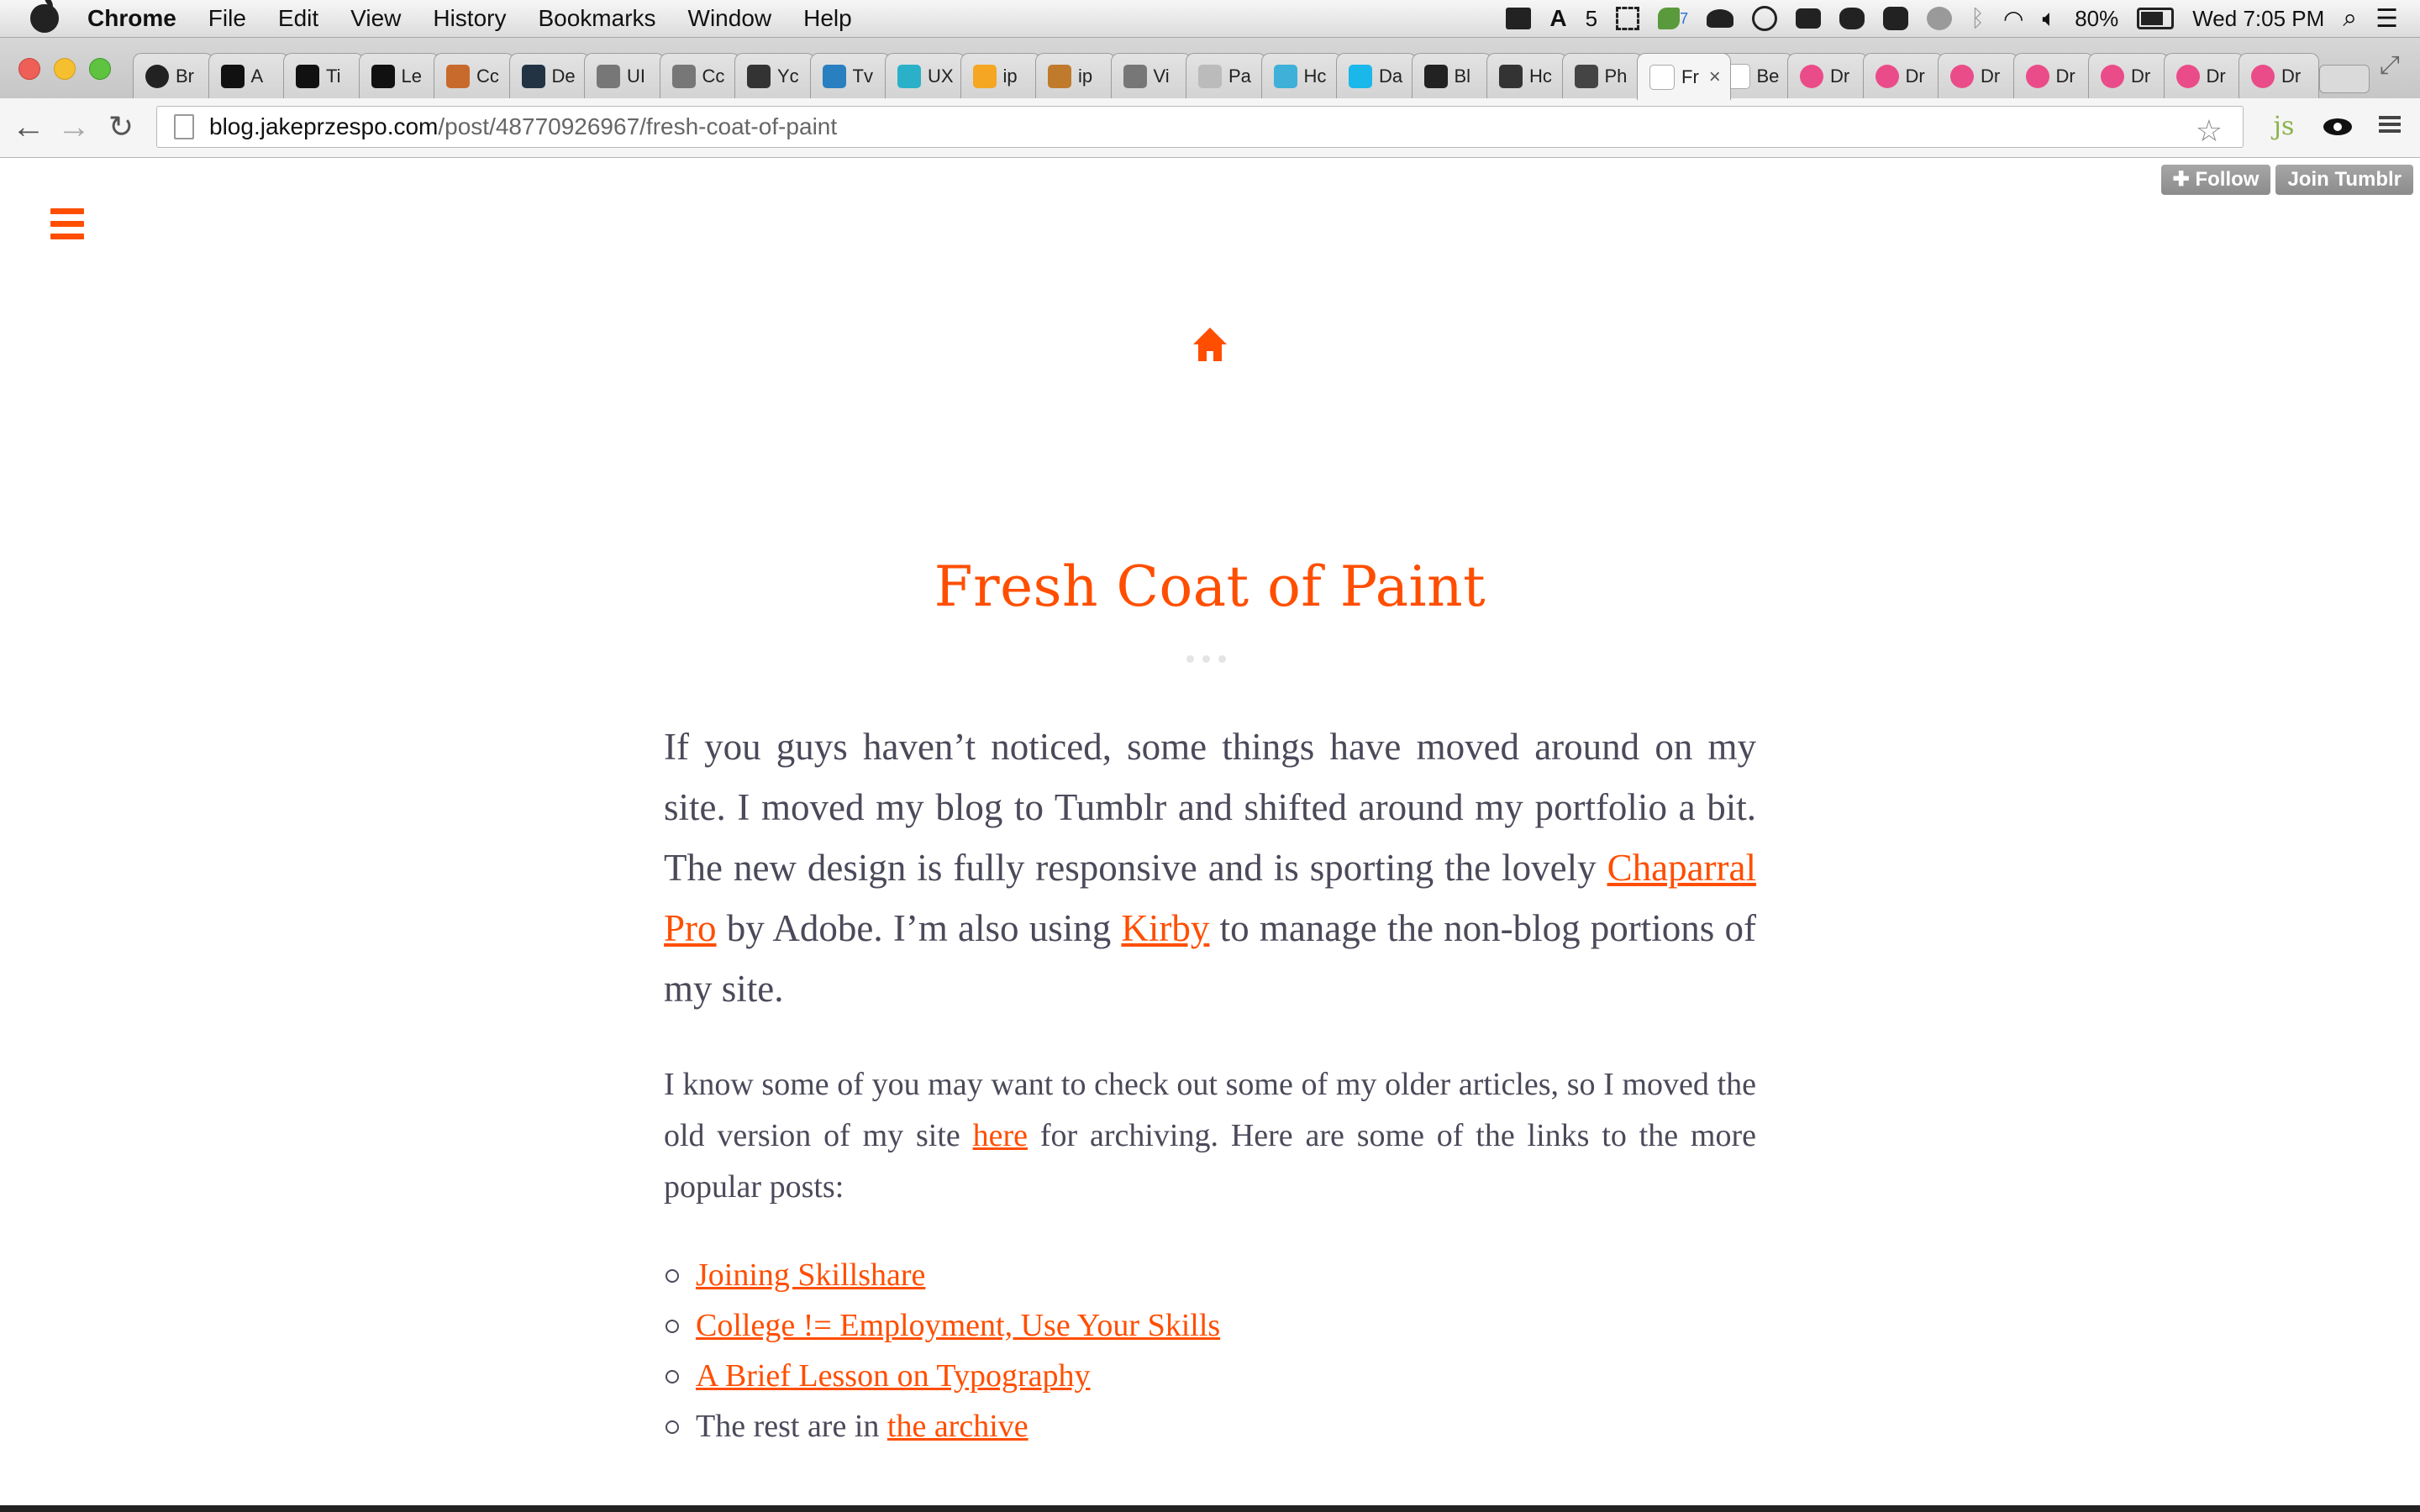 The height and width of the screenshot is (1512, 2420). What do you see at coordinates (65, 69) in the screenshot?
I see `minimize-window-button` at bounding box center [65, 69].